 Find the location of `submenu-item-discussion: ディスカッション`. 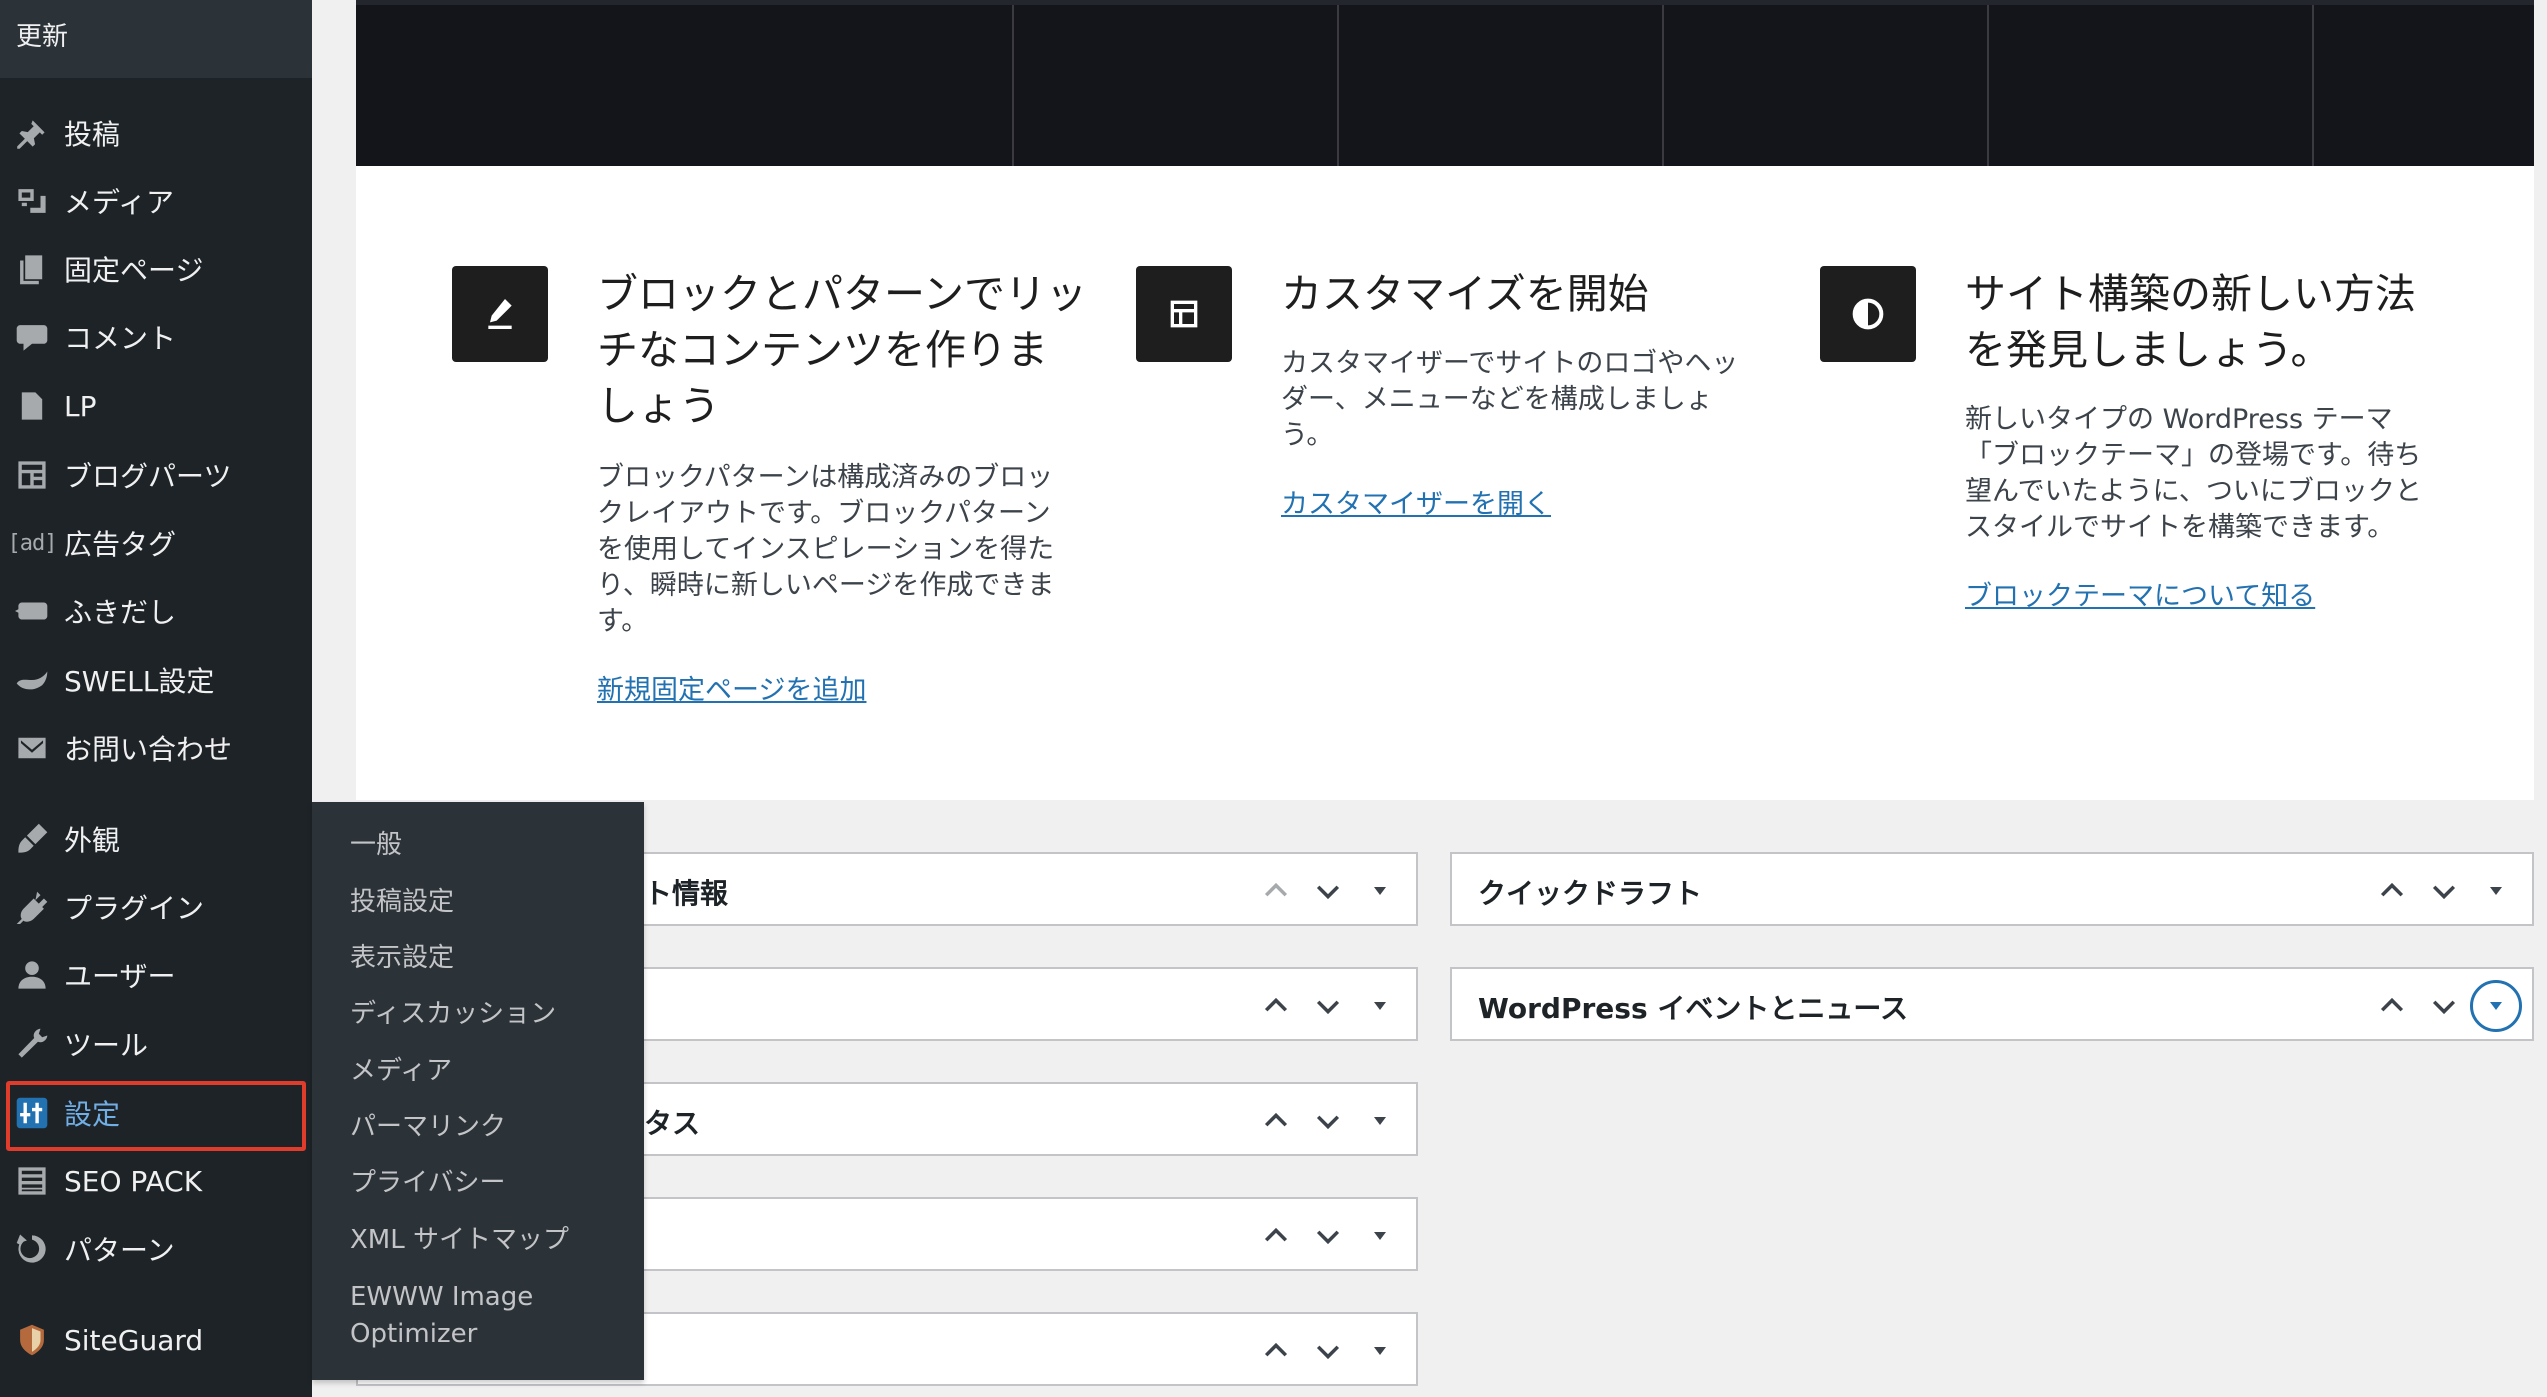

submenu-item-discussion: ディスカッション is located at coordinates (453, 1014).